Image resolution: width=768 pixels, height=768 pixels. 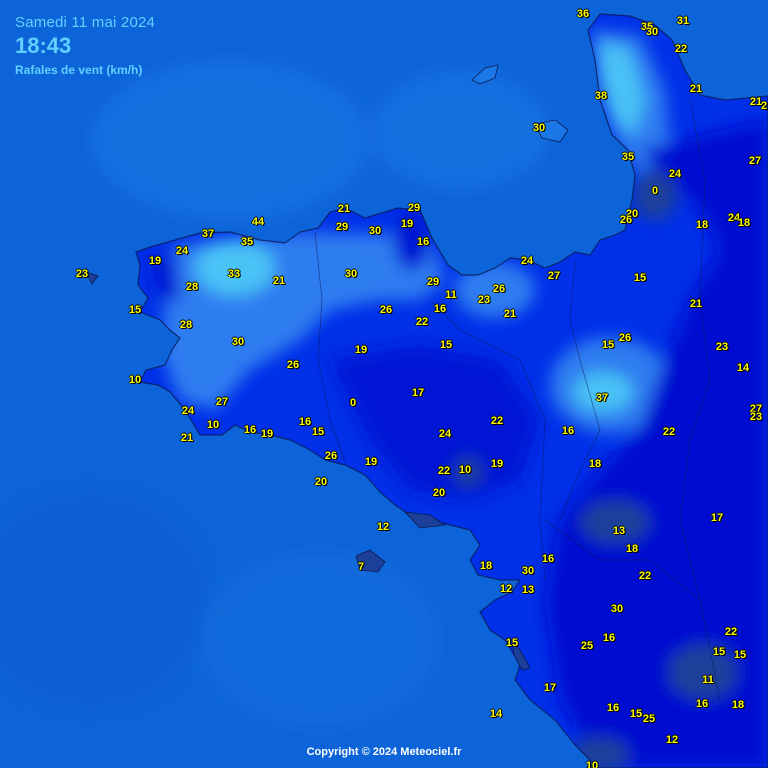 What do you see at coordinates (234, 274) in the screenshot?
I see `wind-gust-value: 33` at bounding box center [234, 274].